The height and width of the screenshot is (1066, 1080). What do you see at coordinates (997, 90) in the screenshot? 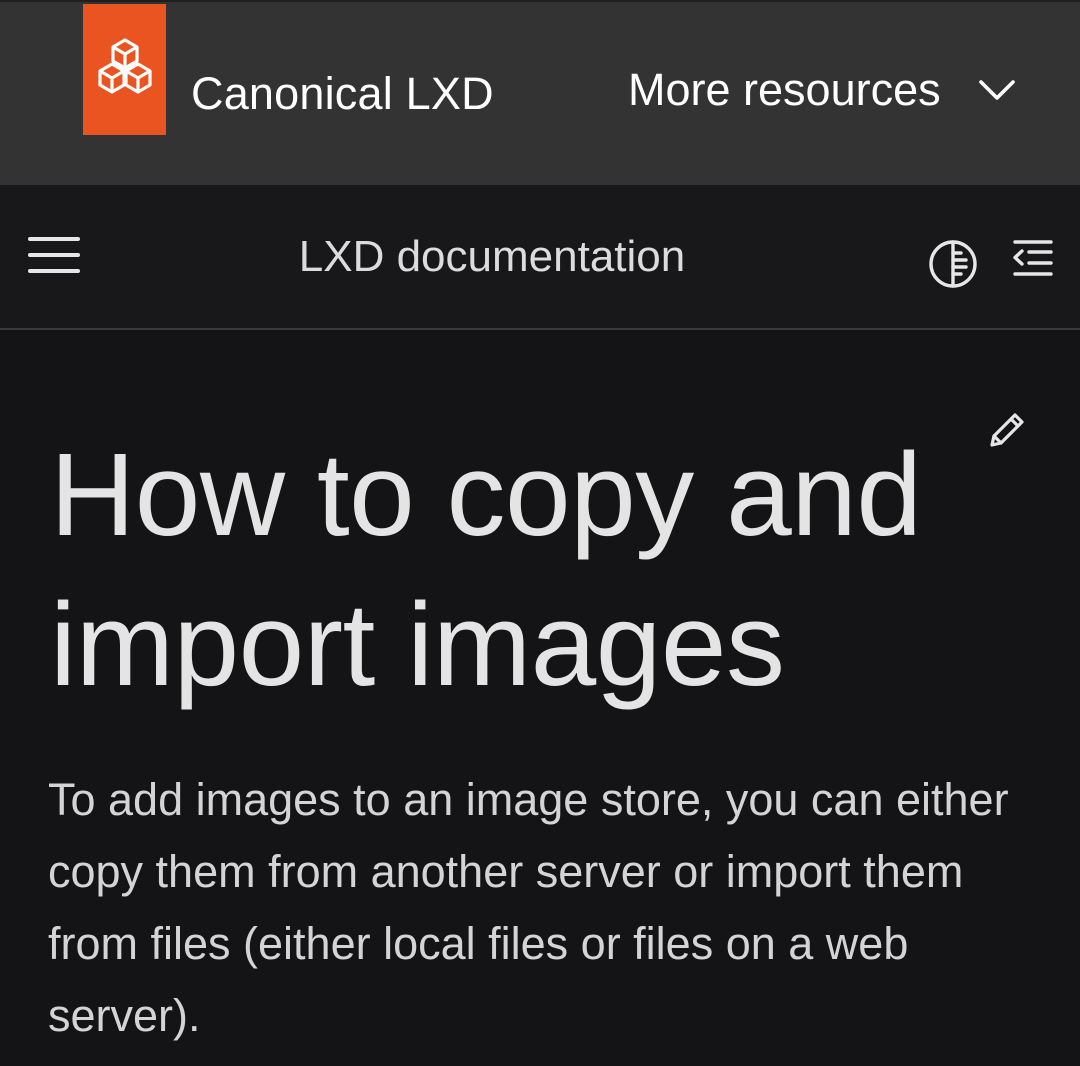
I see `chevron-down-icon` at bounding box center [997, 90].